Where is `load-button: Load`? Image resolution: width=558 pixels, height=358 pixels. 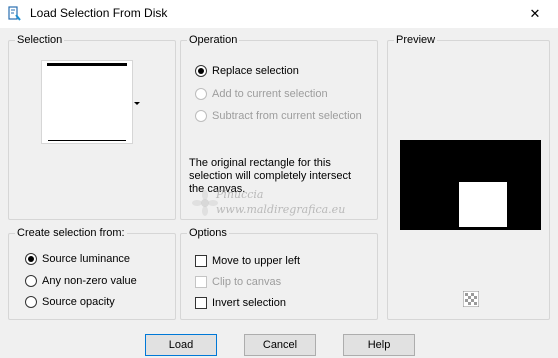
load-button: Load is located at coordinates (181, 345).